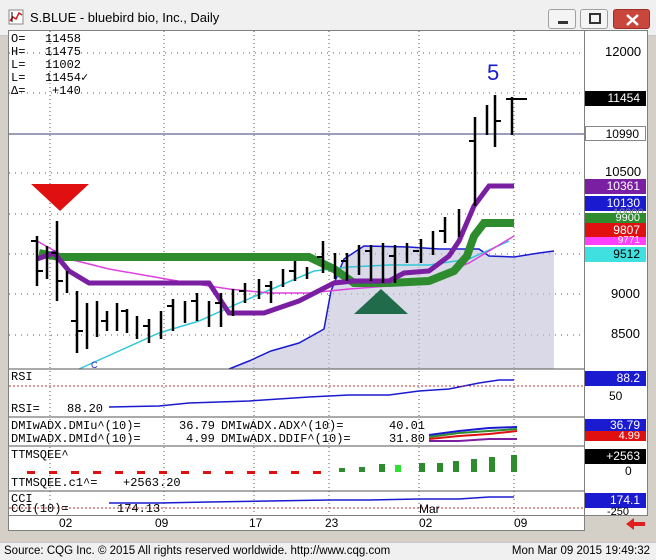  I want to click on app-icon, so click(16, 17).